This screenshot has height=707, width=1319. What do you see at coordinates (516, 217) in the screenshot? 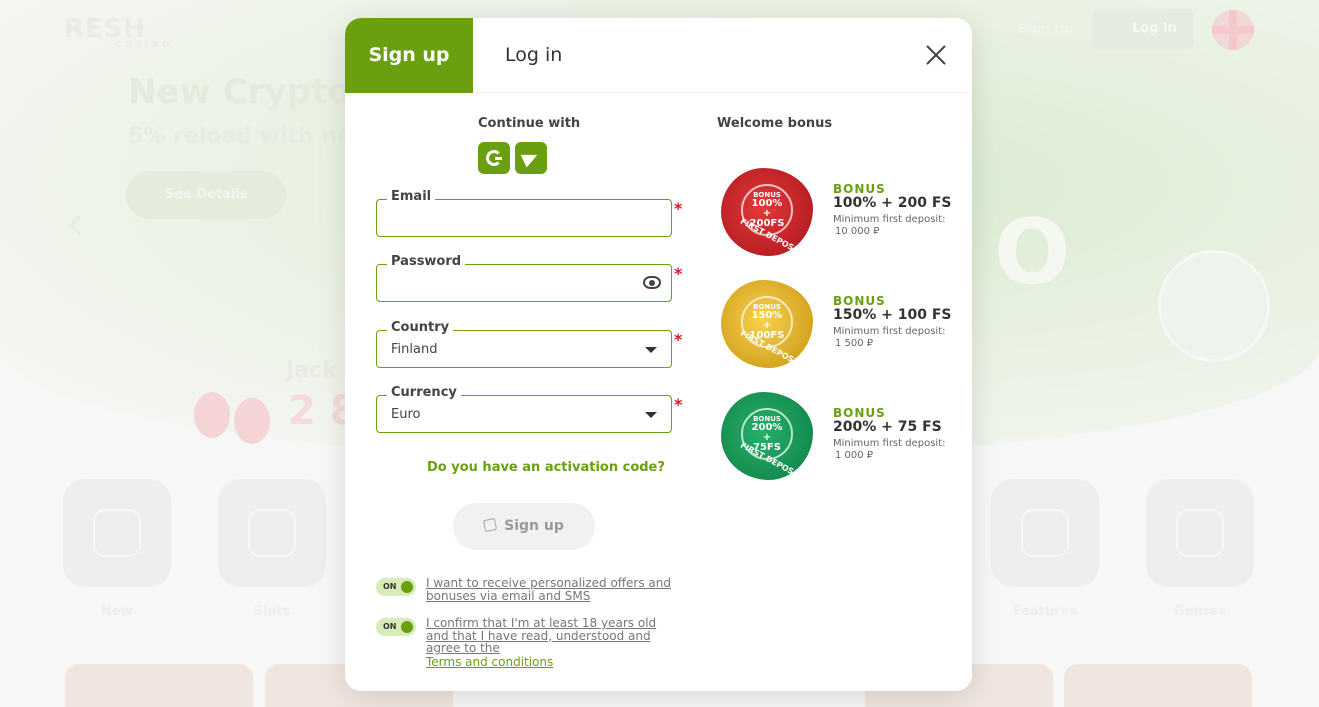
I see `email-input` at bounding box center [516, 217].